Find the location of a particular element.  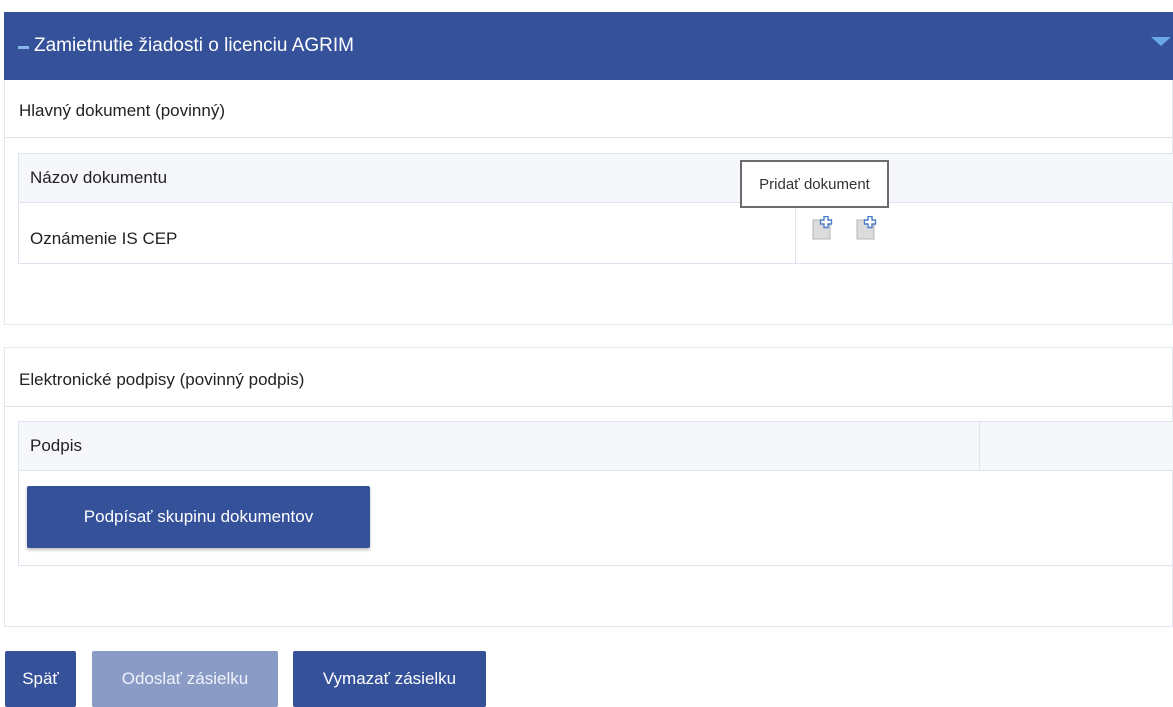

minus-icon is located at coordinates (23, 47).